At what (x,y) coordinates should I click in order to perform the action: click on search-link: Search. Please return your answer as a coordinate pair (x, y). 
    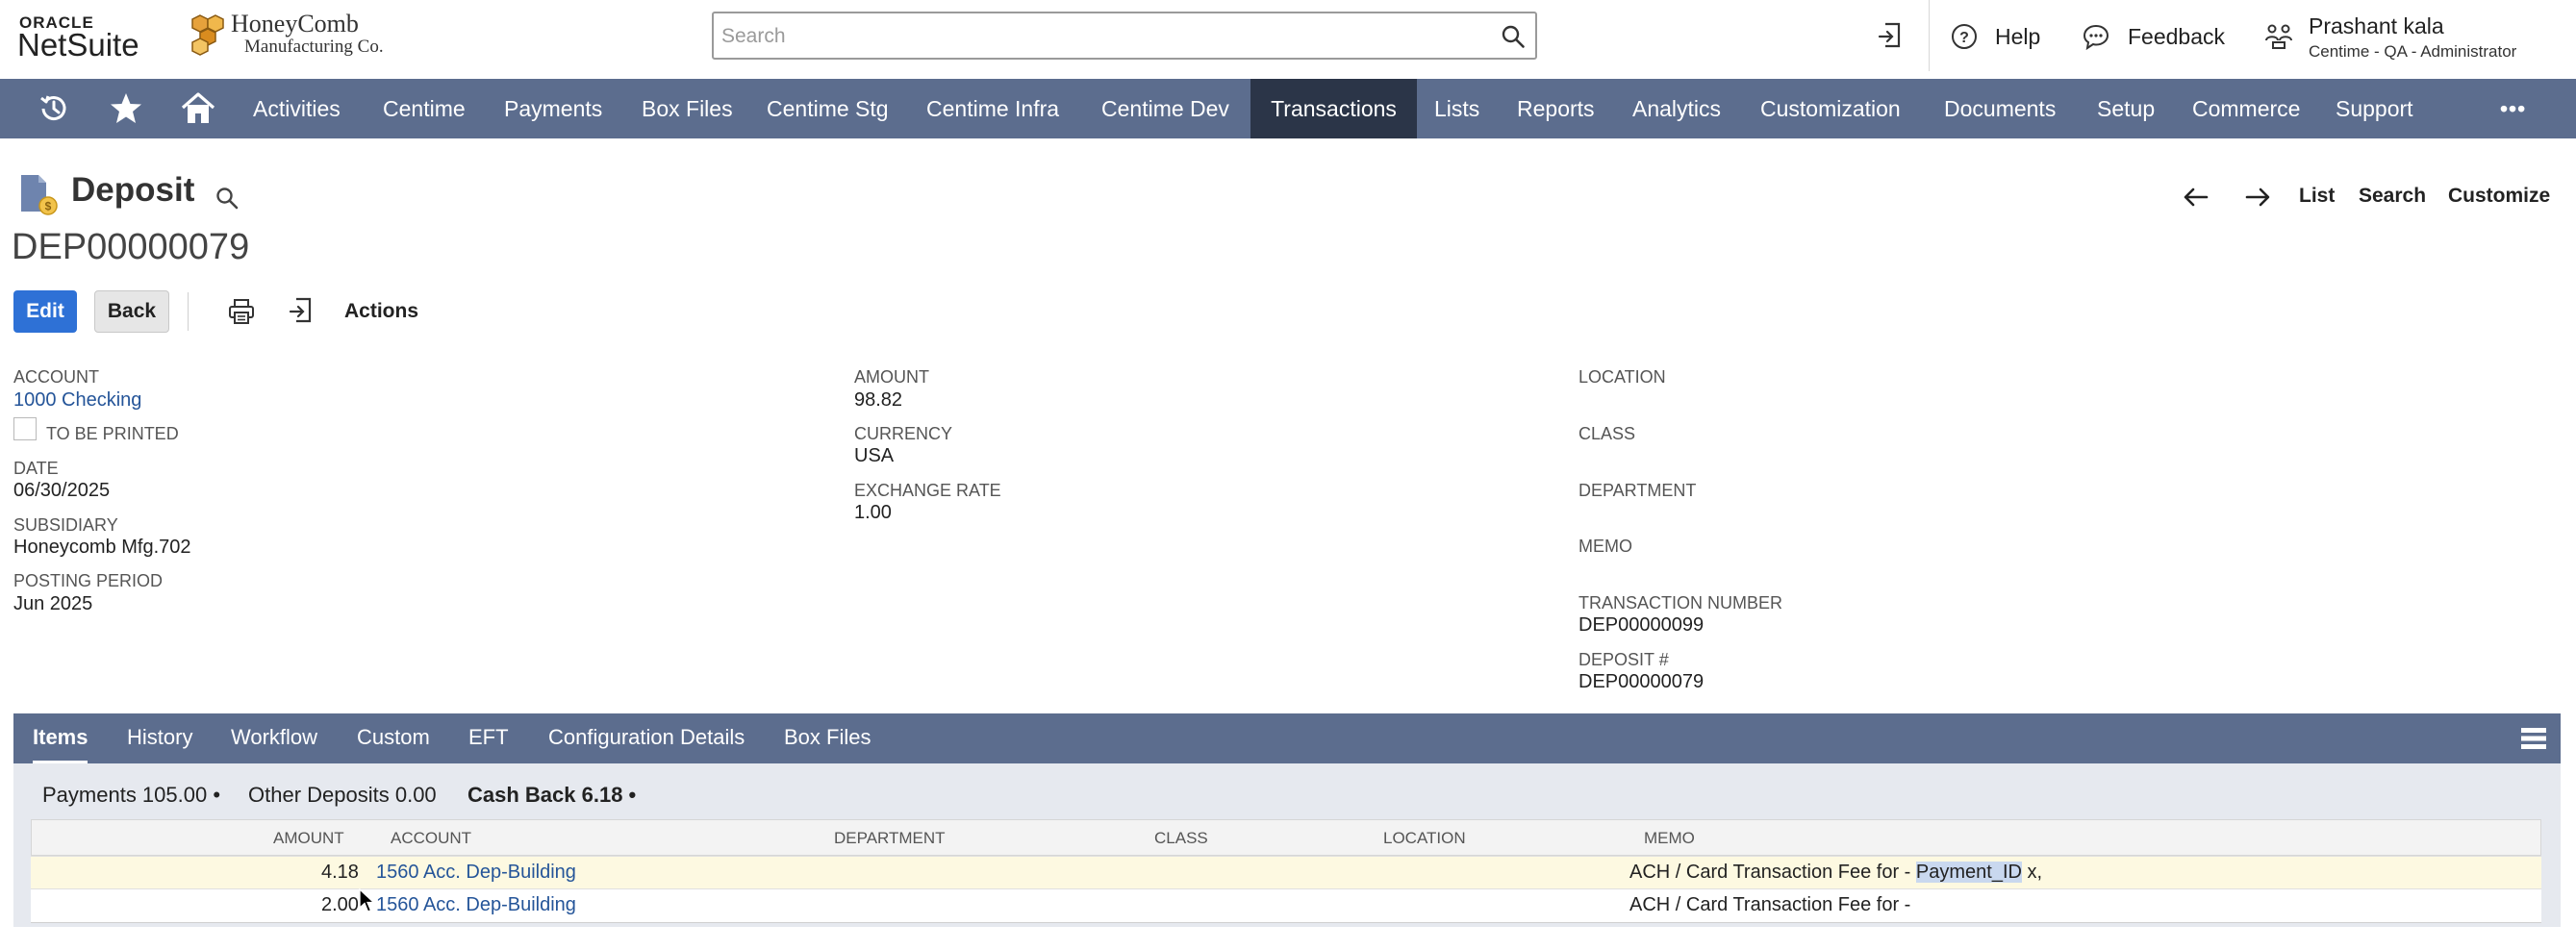
    Looking at the image, I should click on (2392, 197).